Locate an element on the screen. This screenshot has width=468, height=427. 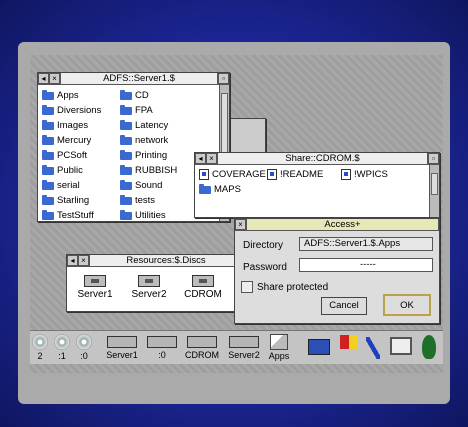
list-item: TestStuff is located at coordinates (78, 215).